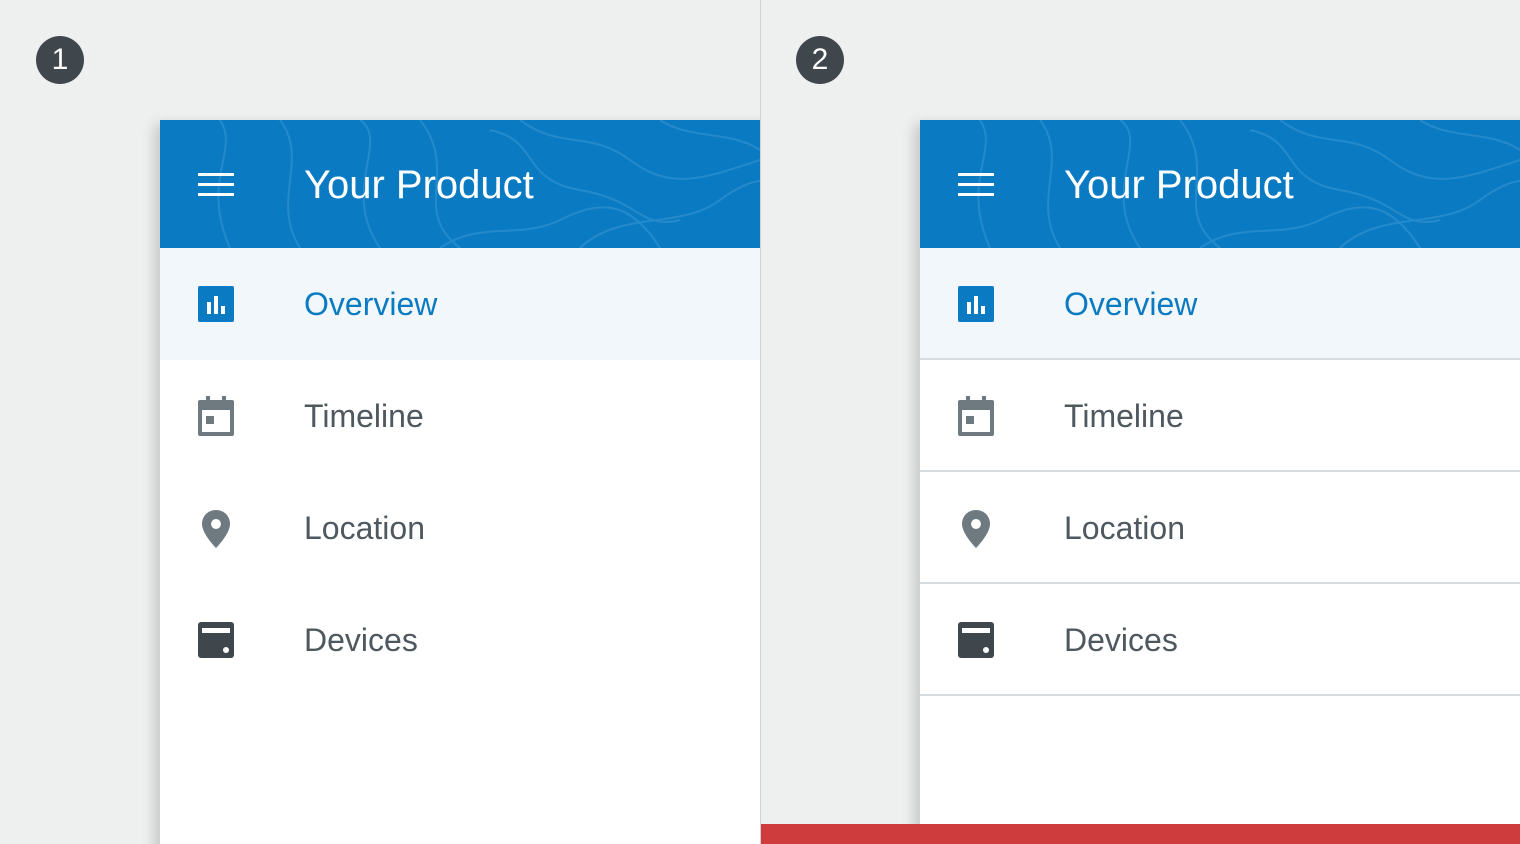  What do you see at coordinates (1140, 834) in the screenshot?
I see `alert-bar` at bounding box center [1140, 834].